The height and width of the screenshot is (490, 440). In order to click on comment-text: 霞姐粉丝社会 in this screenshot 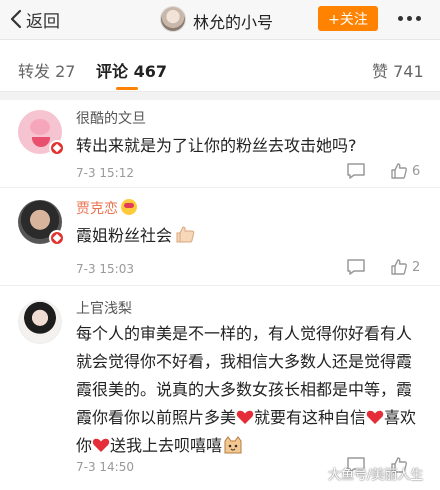, I will do `click(136, 236)`.